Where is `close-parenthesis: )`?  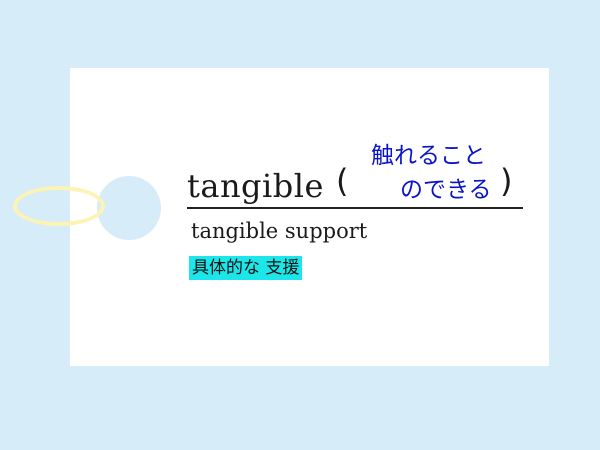
close-parenthesis: ) is located at coordinates (506, 181).